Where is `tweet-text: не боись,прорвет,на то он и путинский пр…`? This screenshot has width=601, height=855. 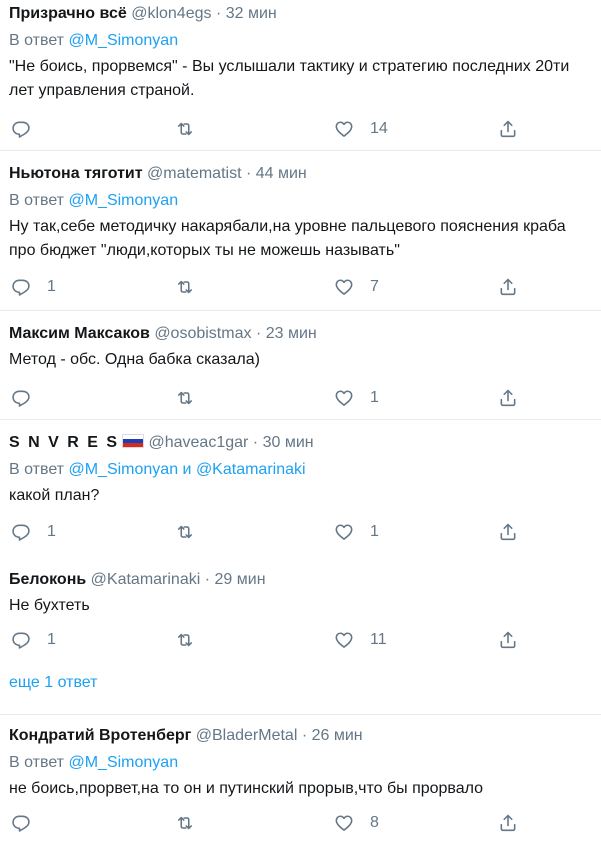 tweet-text: не боись,прорвет,на то он и путинский пр… is located at coordinates (246, 788).